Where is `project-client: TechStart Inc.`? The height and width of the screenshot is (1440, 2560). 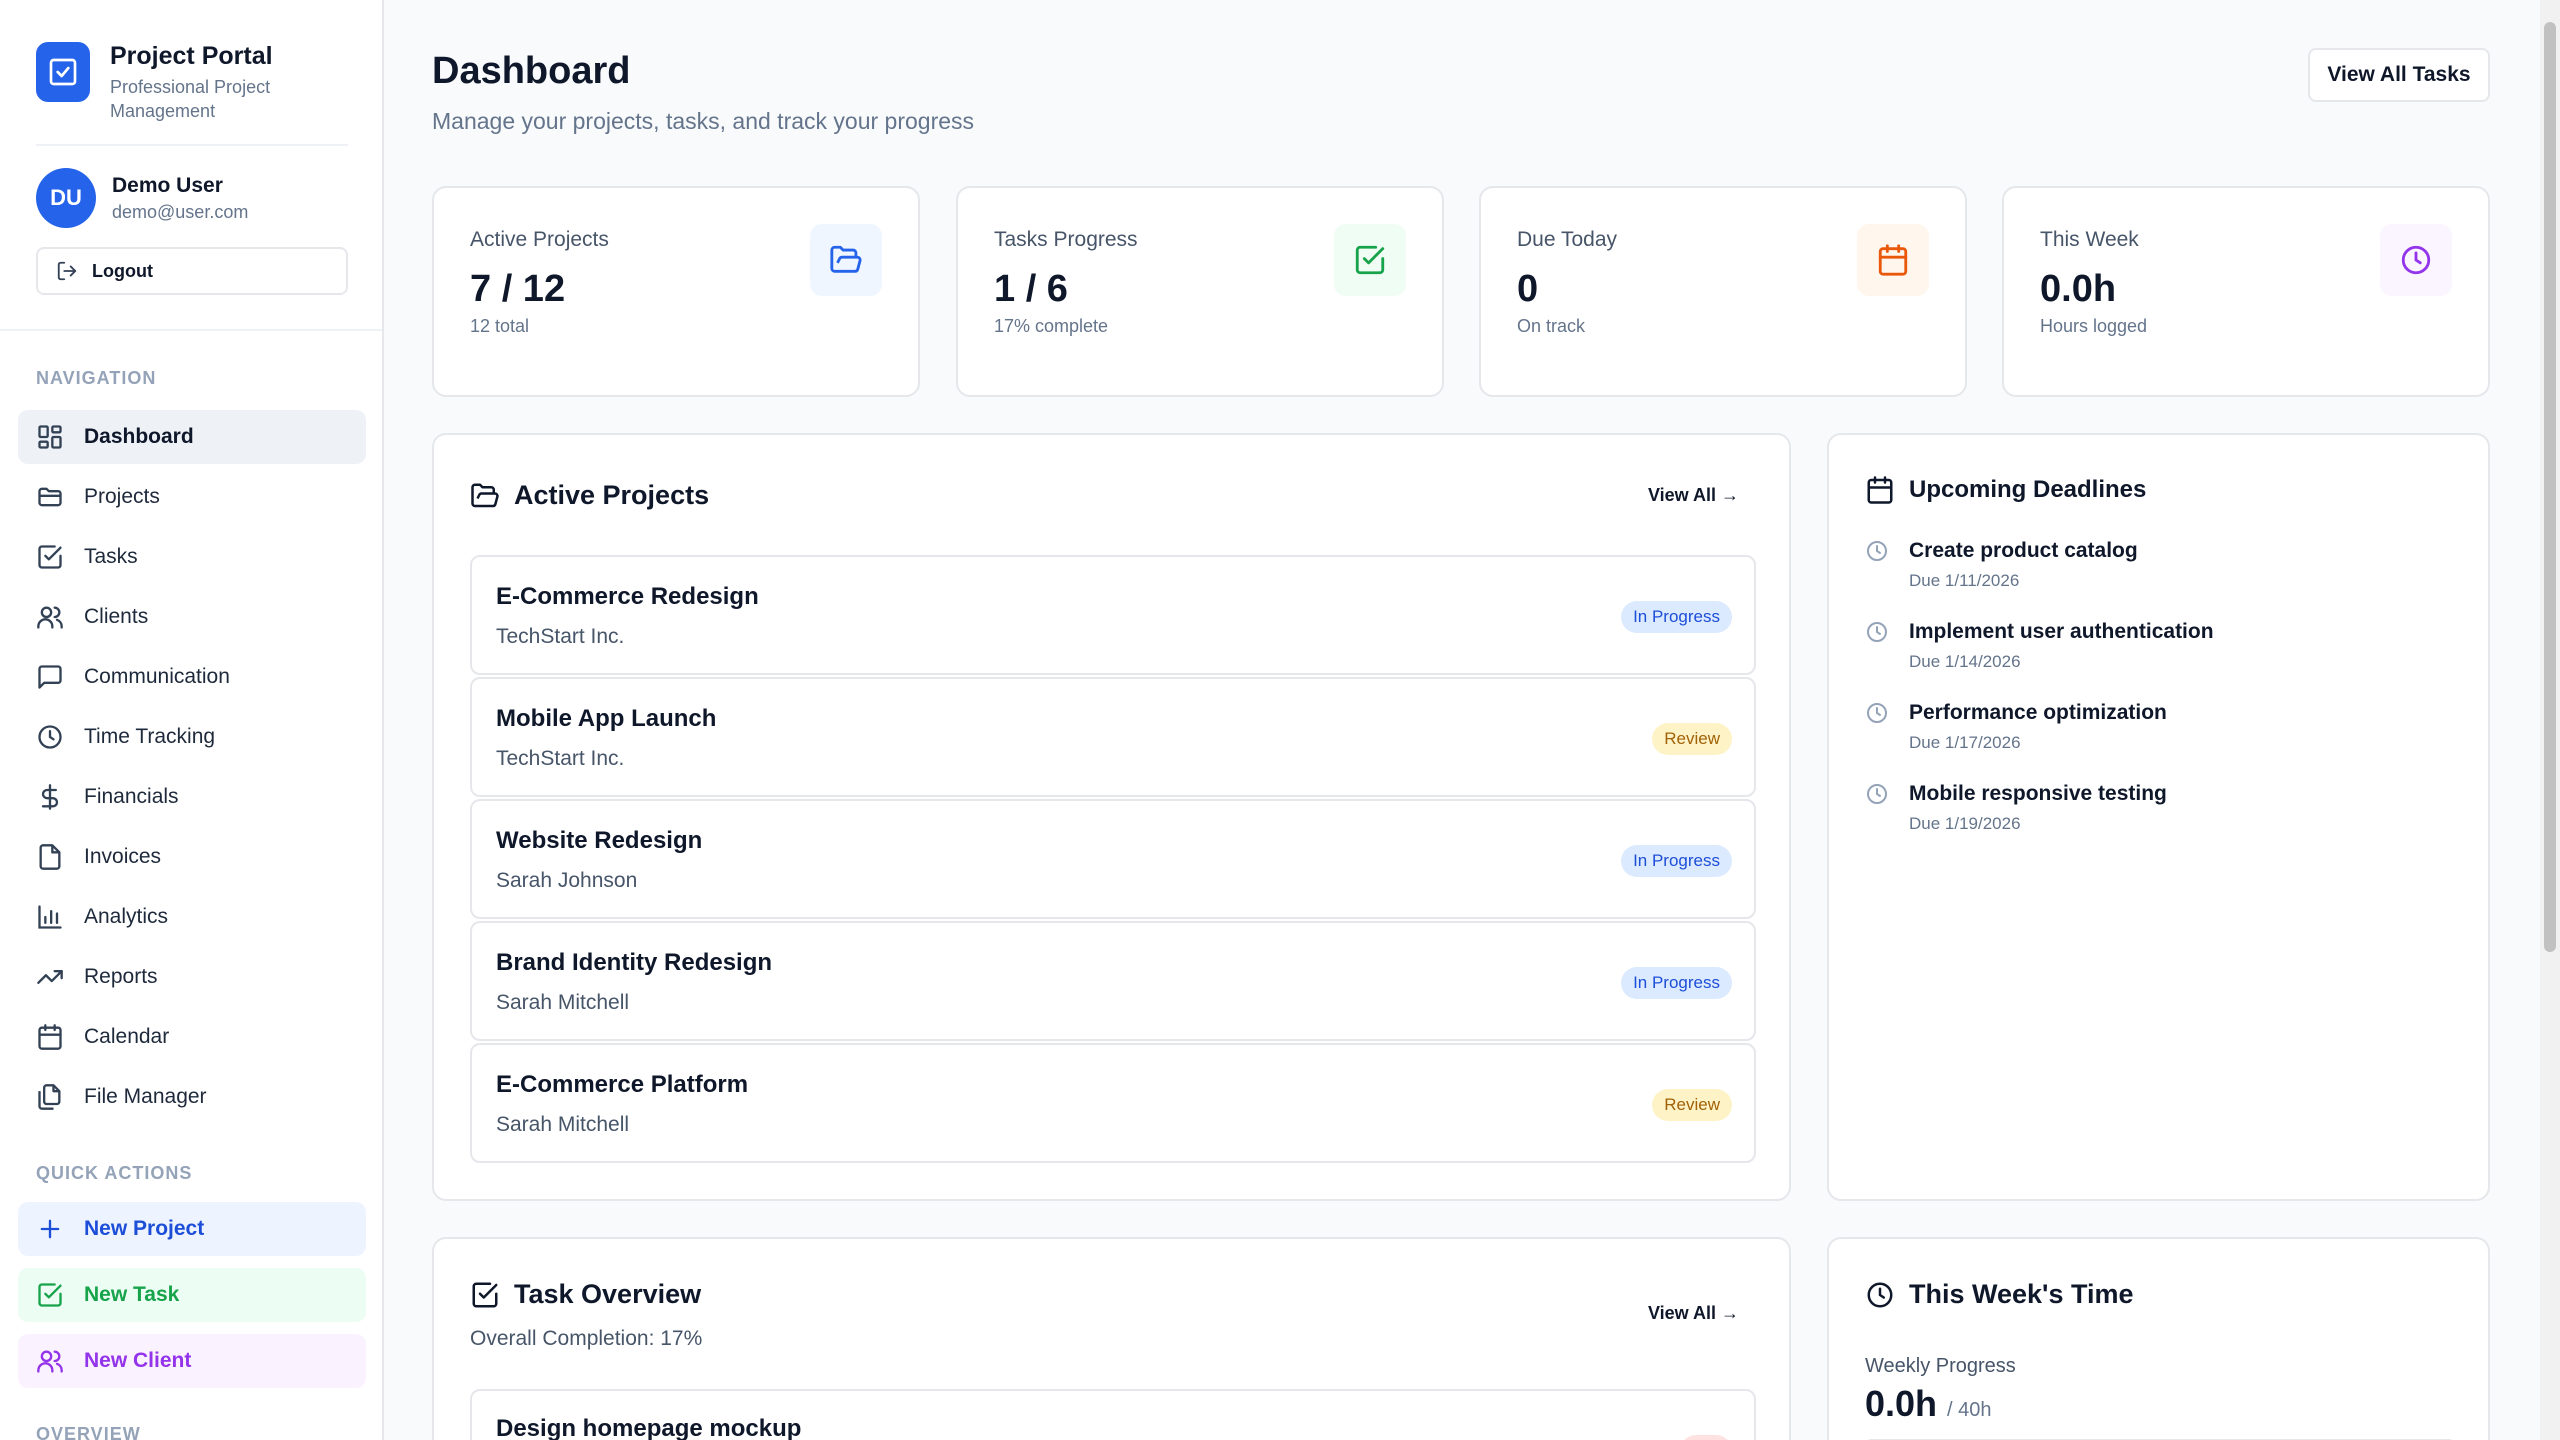
project-client: TechStart Inc. is located at coordinates (560, 758).